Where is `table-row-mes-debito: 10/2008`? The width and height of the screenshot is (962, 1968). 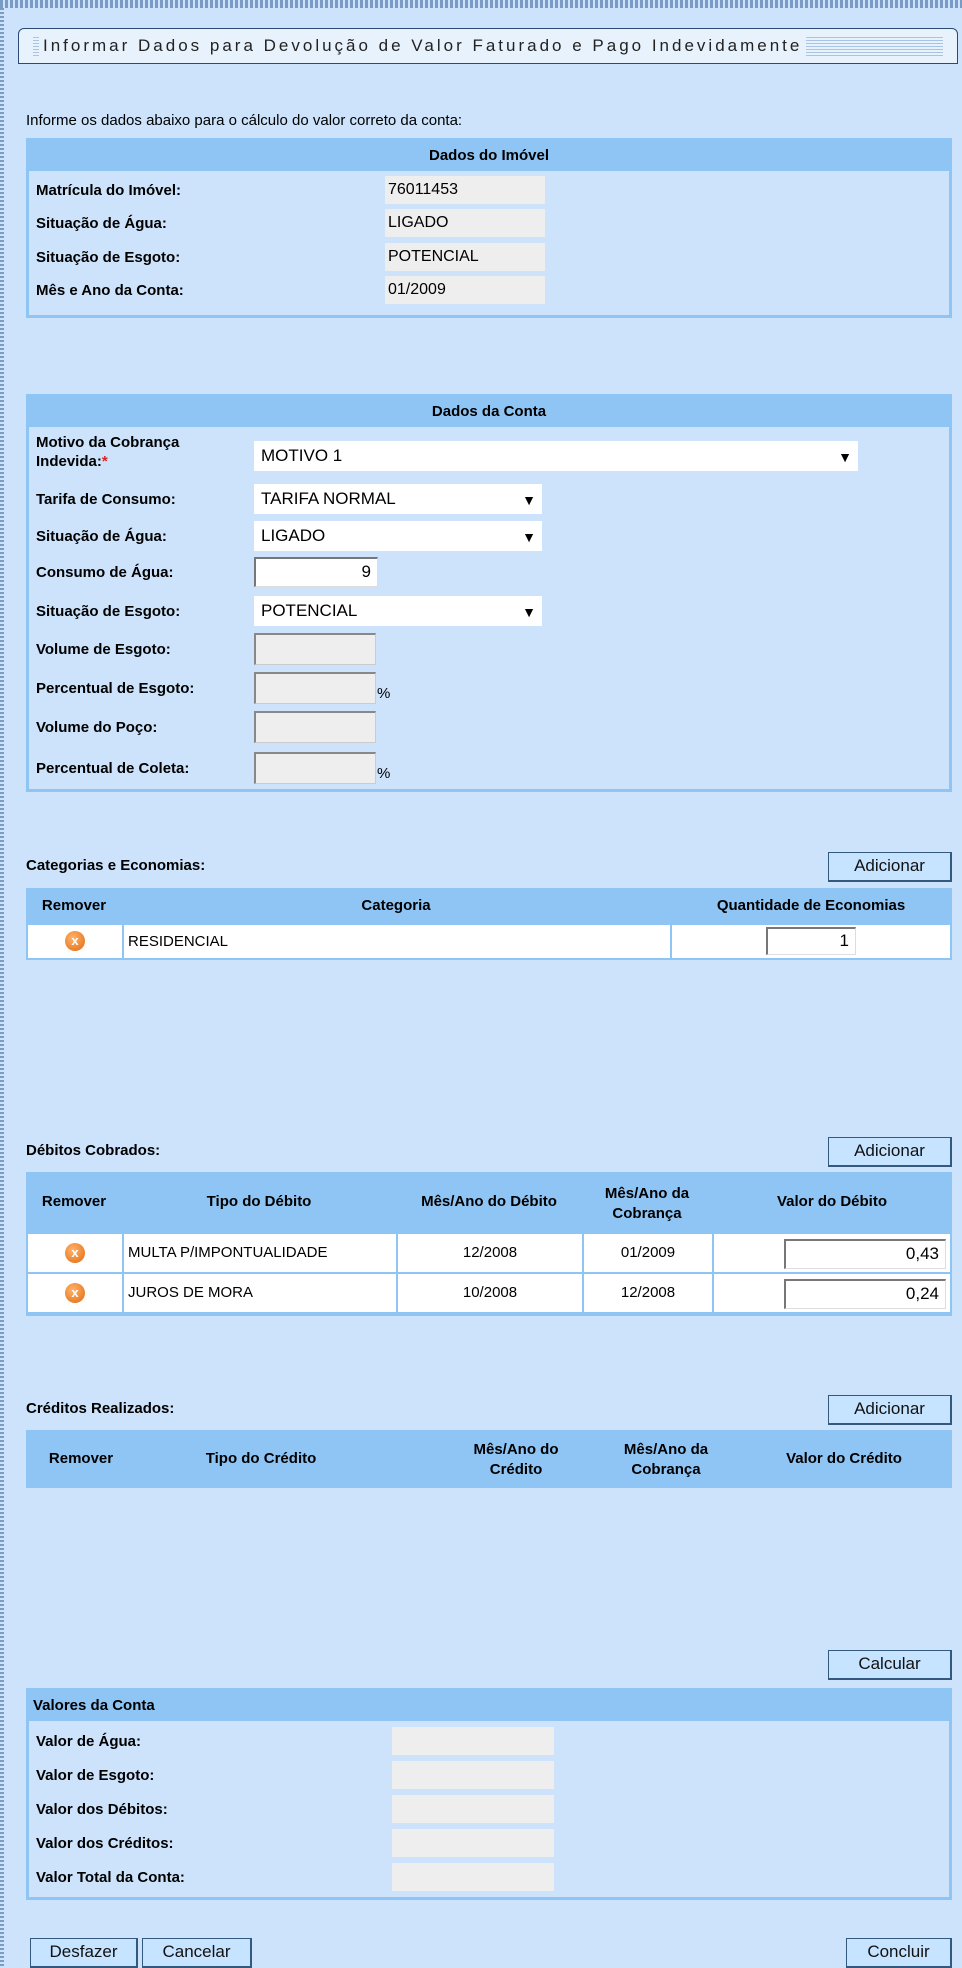 table-row-mes-debito: 10/2008 is located at coordinates (490, 1293).